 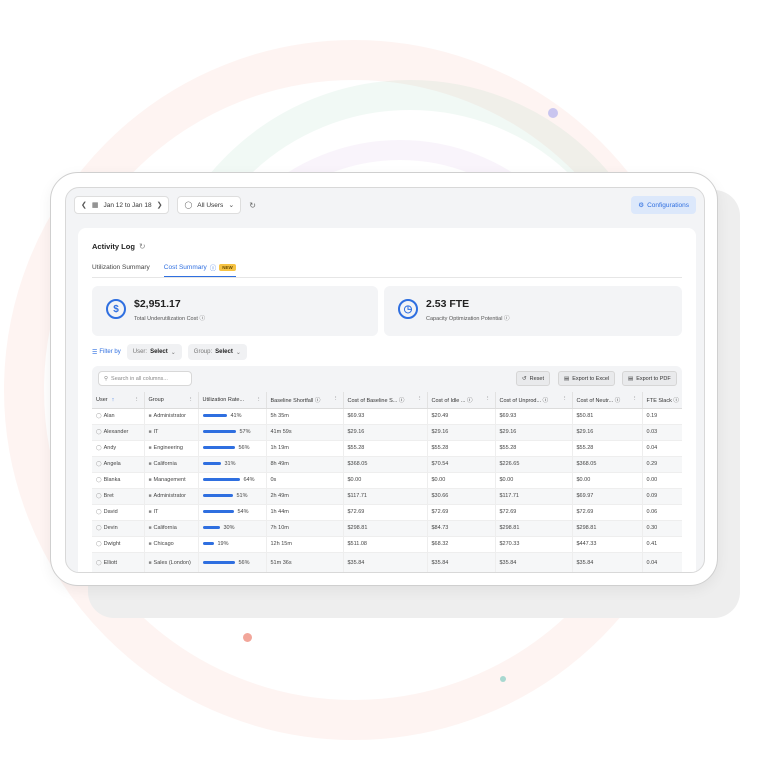 What do you see at coordinates (84, 205) in the screenshot?
I see `chevron-left-icon: ❮` at bounding box center [84, 205].